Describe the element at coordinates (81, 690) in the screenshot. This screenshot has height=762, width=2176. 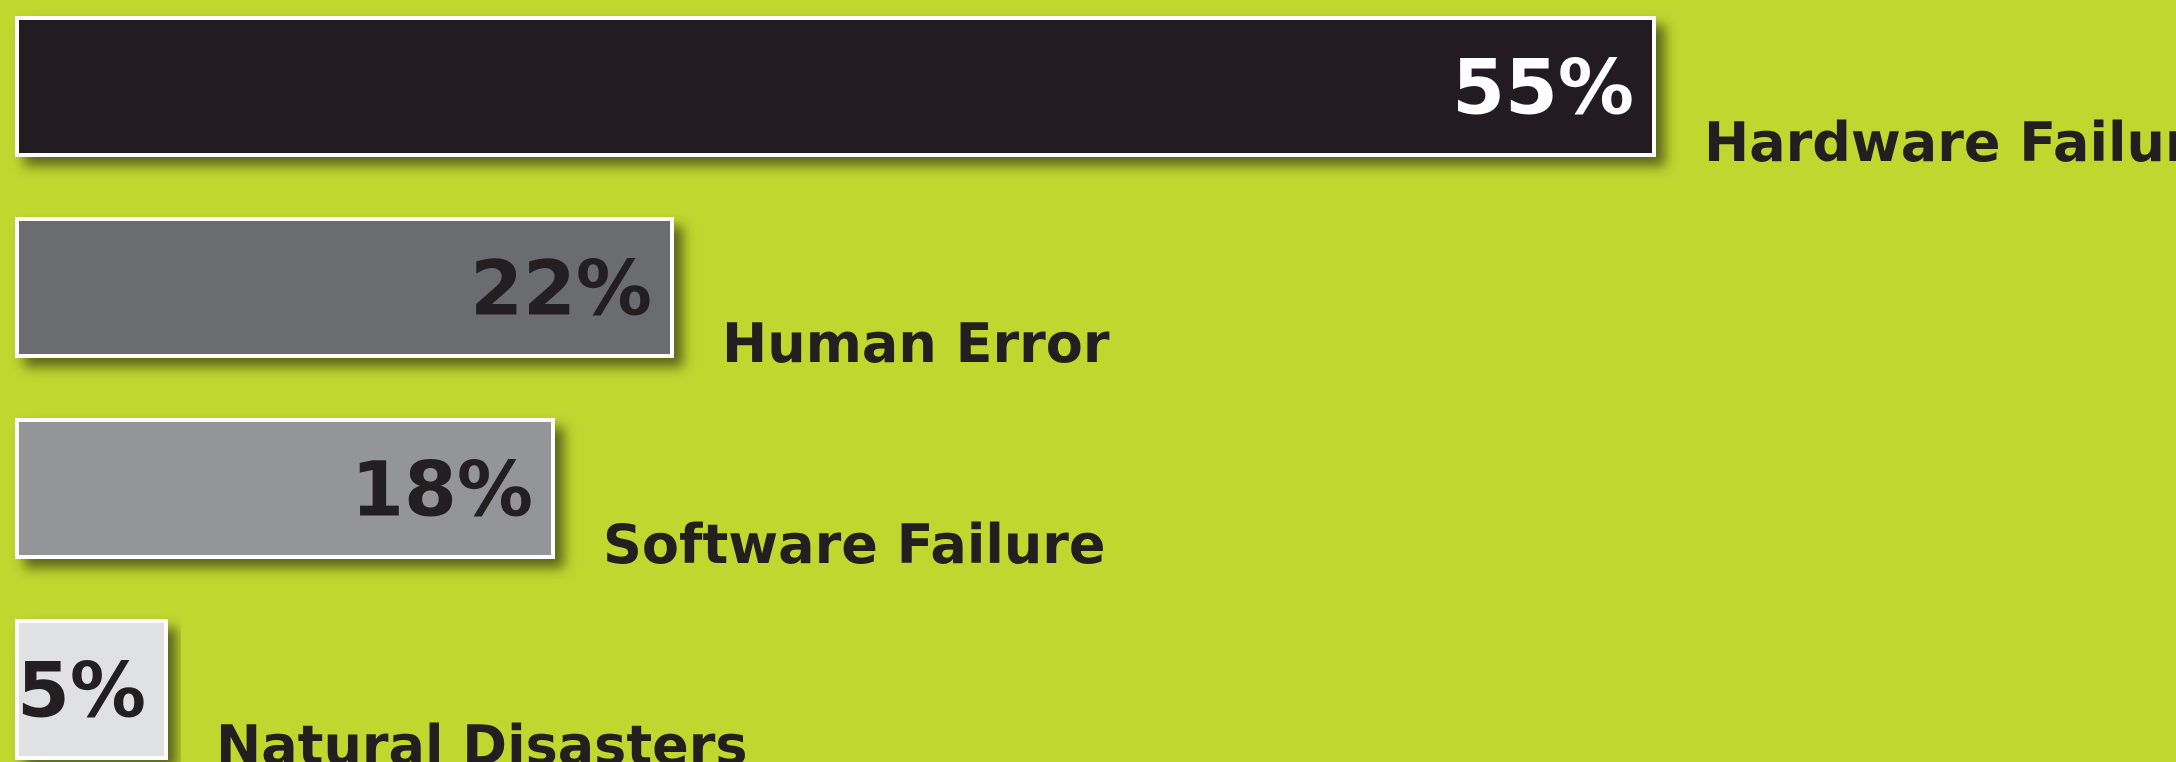
I see `value-label-natural-disasters: 5%` at that location.